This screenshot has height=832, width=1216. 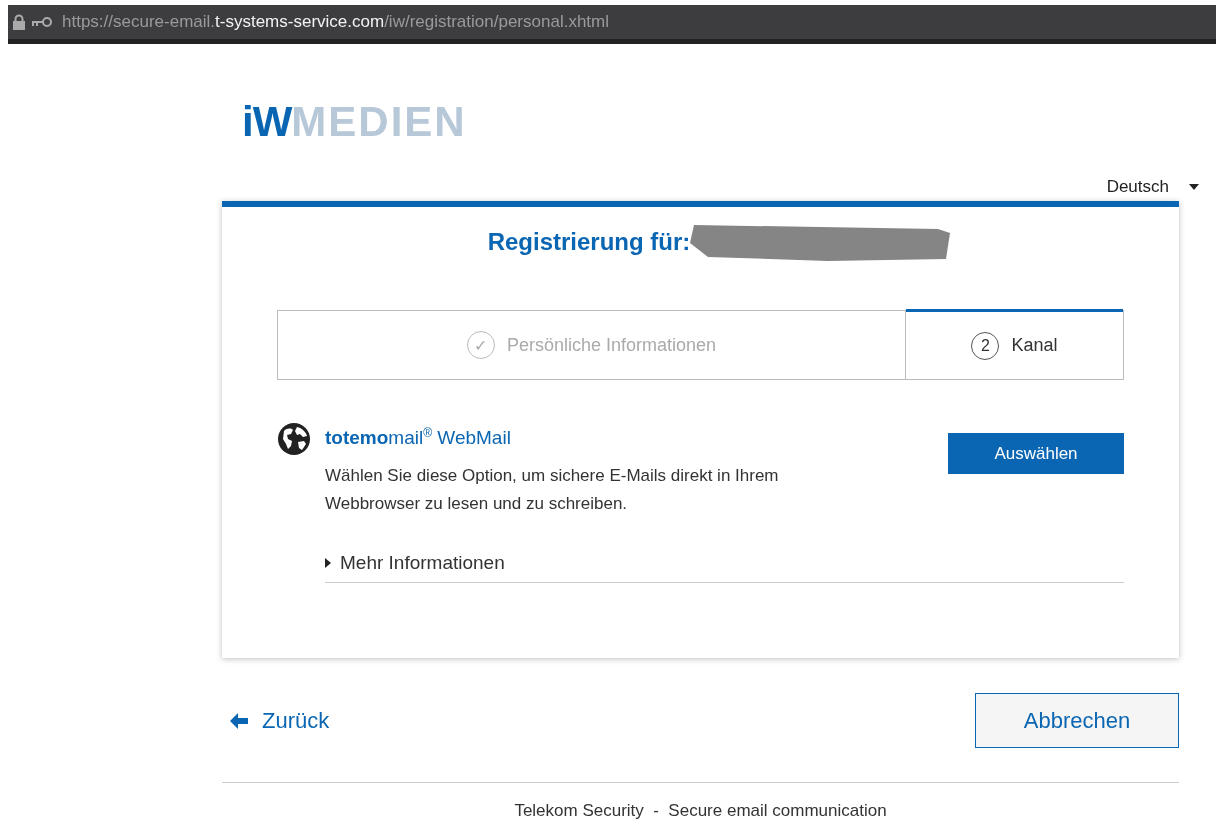 What do you see at coordinates (418, 438) in the screenshot?
I see `option-title: totemomail$^{®}$ WebMail` at bounding box center [418, 438].